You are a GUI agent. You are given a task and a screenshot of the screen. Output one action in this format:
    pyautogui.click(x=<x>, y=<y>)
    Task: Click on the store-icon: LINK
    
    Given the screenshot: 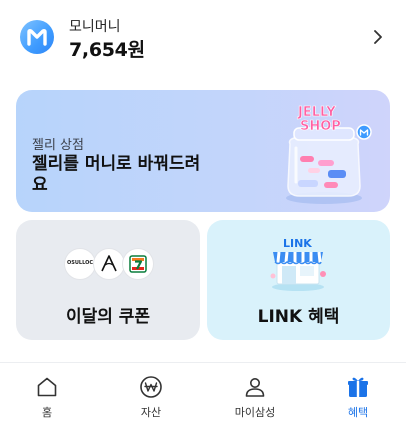 What is the action you would take?
    pyautogui.click(x=298, y=264)
    